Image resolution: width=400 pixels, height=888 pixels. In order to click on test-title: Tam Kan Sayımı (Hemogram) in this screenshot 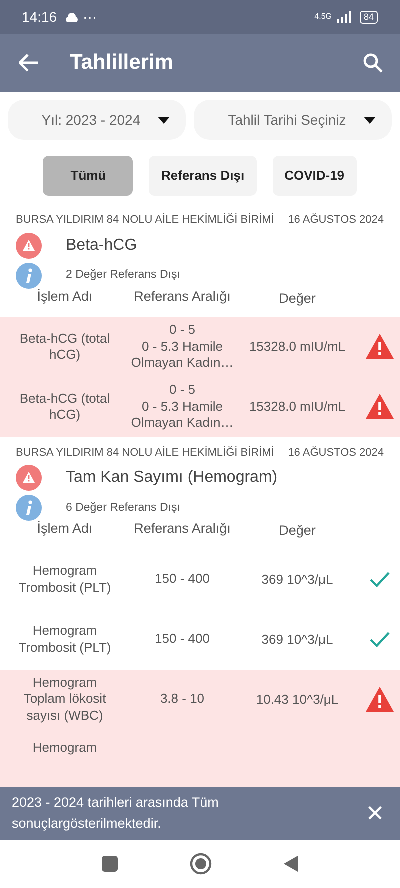, I will do `click(172, 478)`.